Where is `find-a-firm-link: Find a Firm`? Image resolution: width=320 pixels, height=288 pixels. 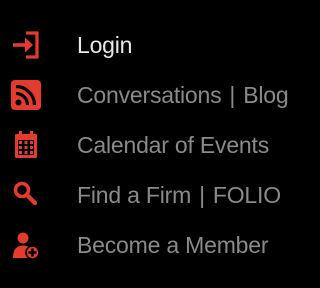 find-a-firm-link: Find a Firm is located at coordinates (134, 195).